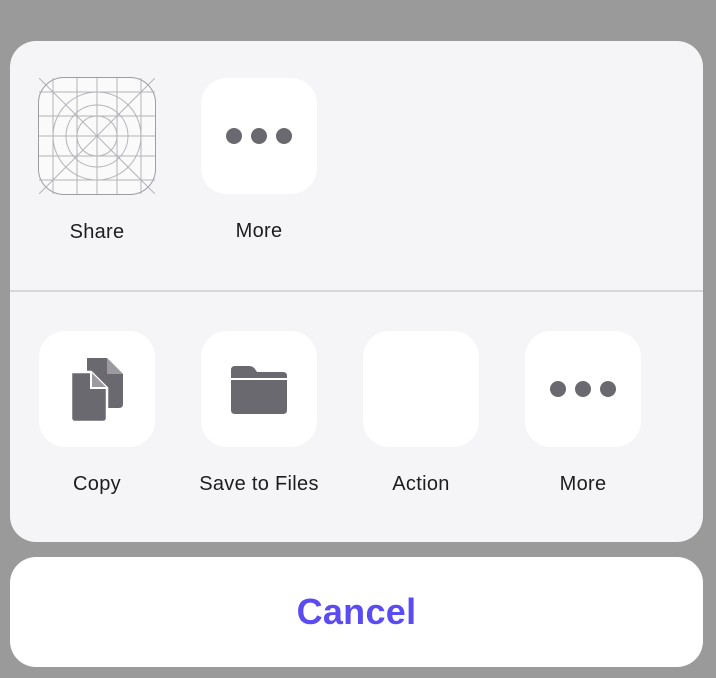 The height and width of the screenshot is (678, 716). I want to click on copy-action-item: Copy, so click(97, 413).